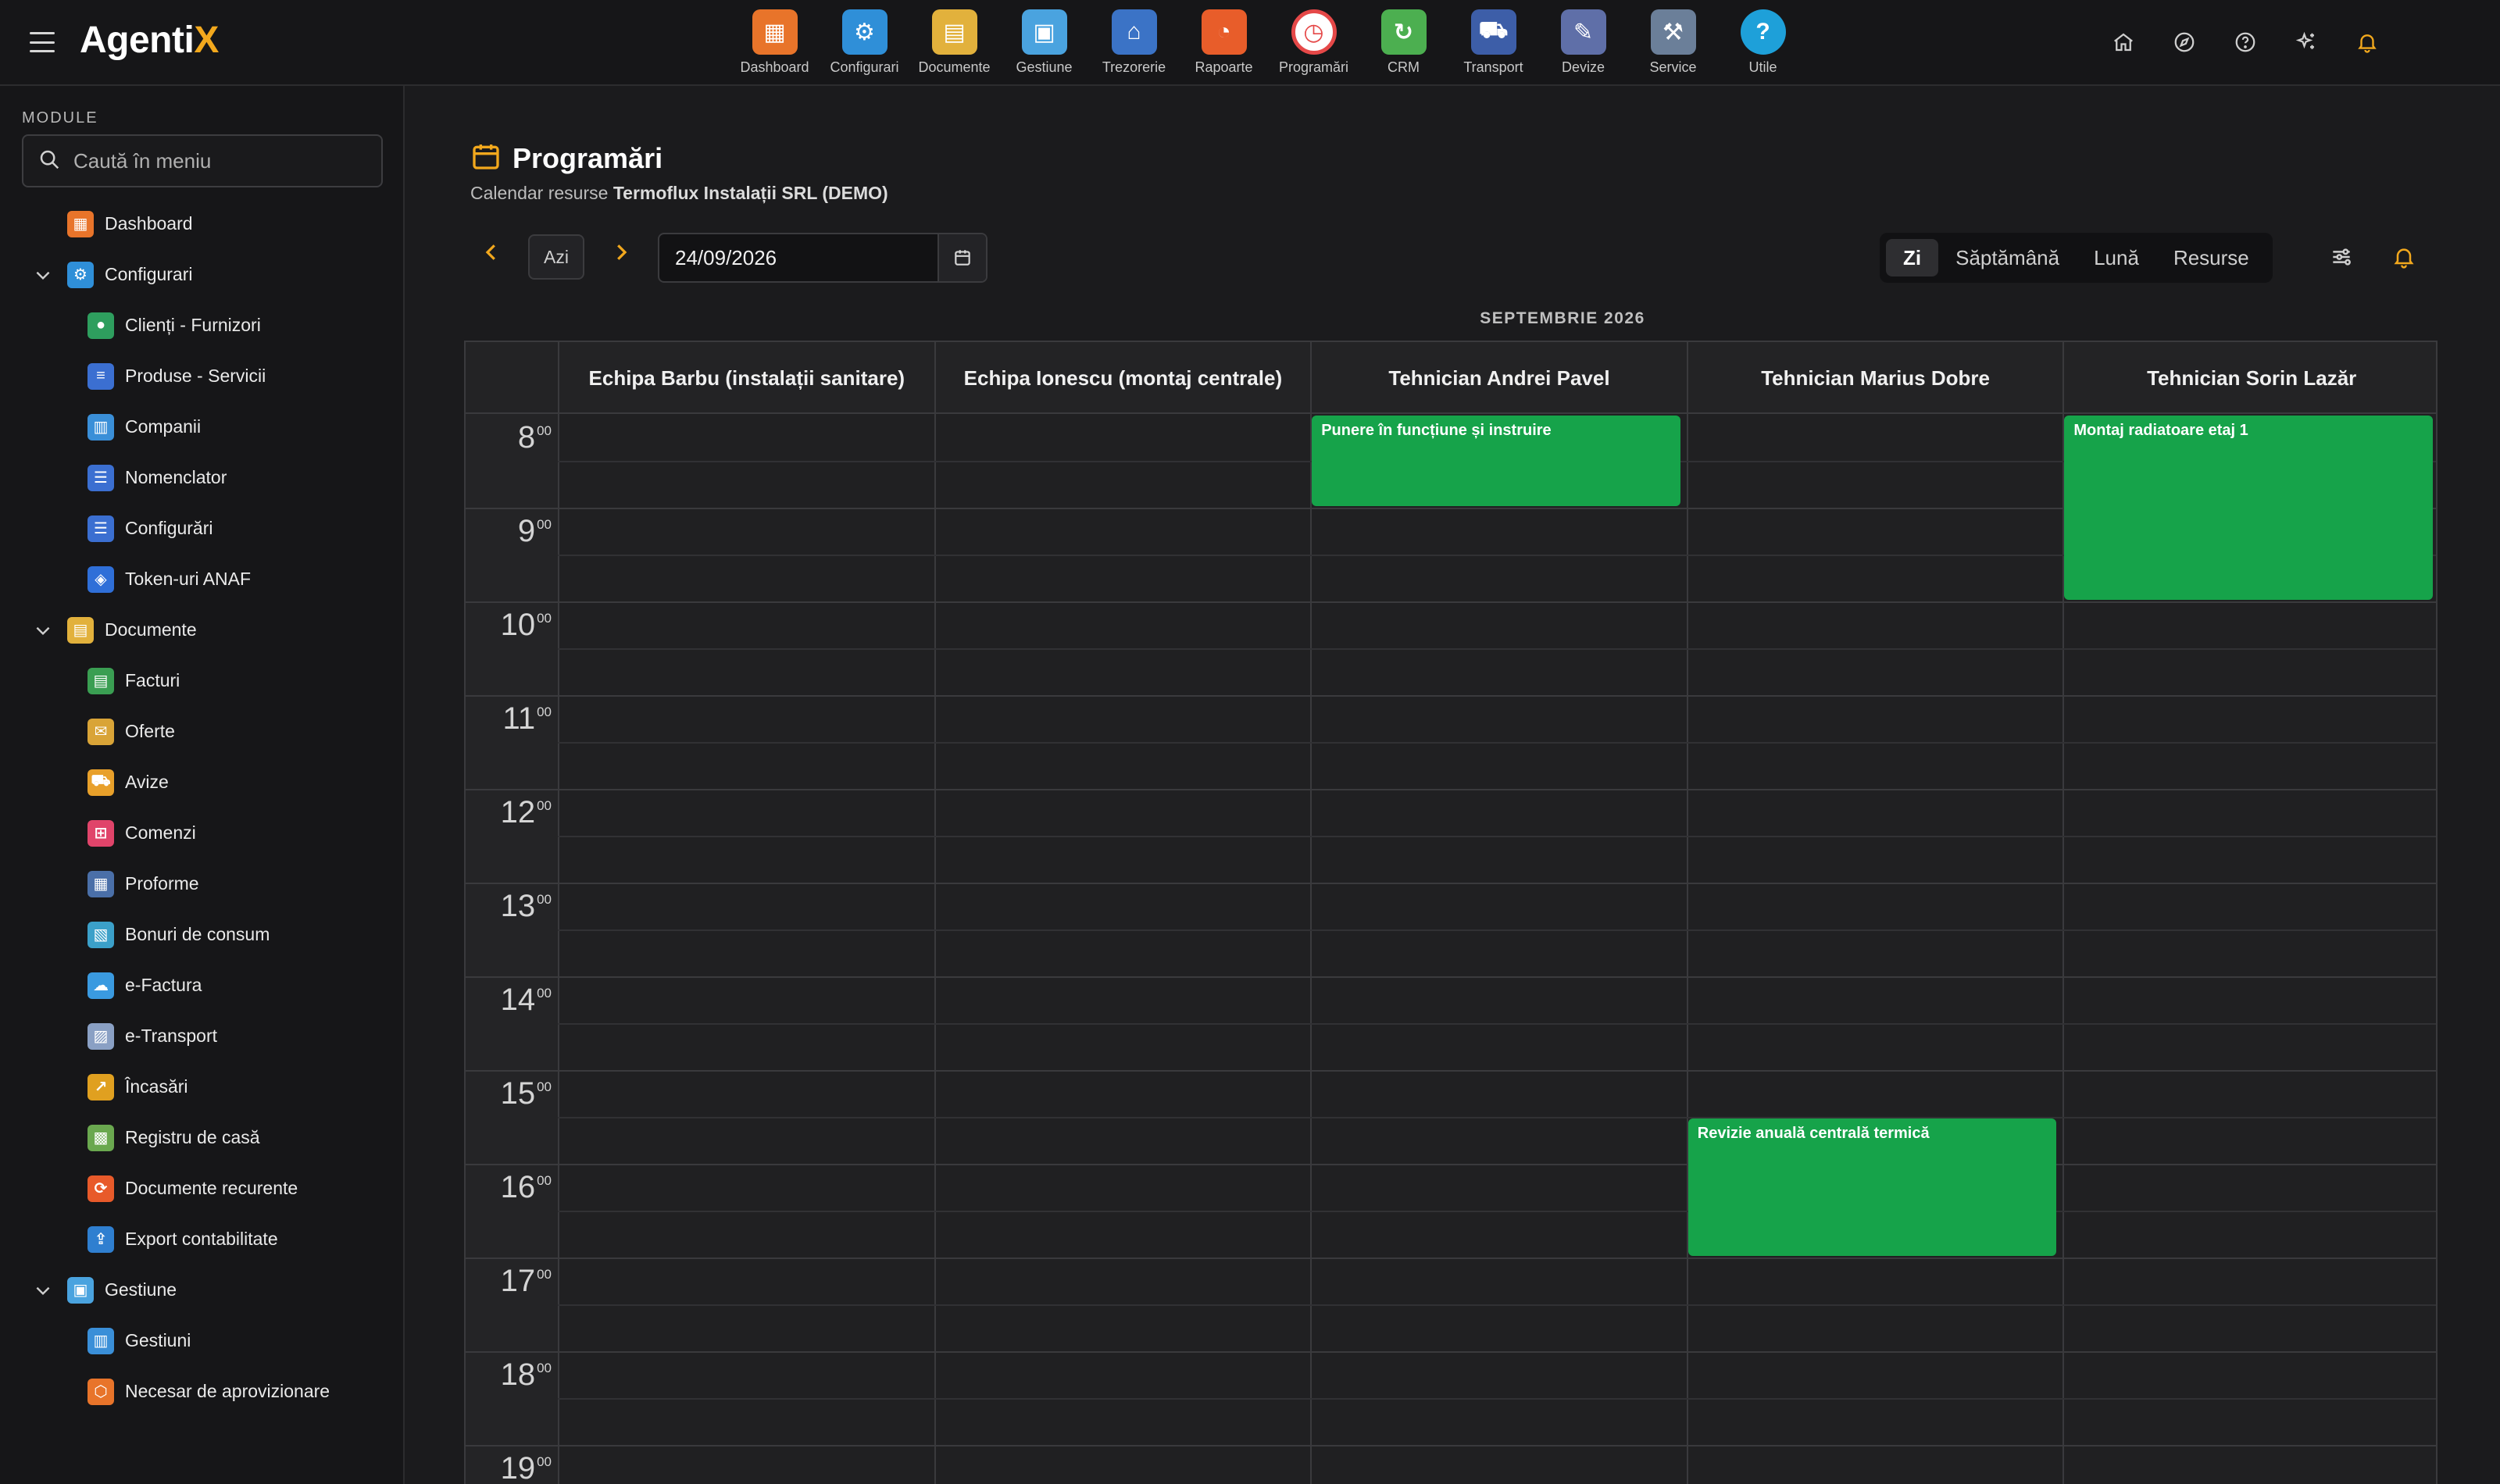 The image size is (2500, 1484). What do you see at coordinates (1044, 42) in the screenshot?
I see `module-gestiune-button: ▣ Gestiune` at bounding box center [1044, 42].